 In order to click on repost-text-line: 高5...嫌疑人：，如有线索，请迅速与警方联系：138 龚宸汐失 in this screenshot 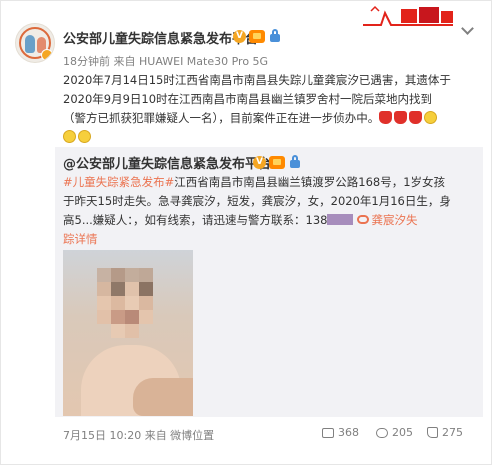, I will do `click(240, 220)`.